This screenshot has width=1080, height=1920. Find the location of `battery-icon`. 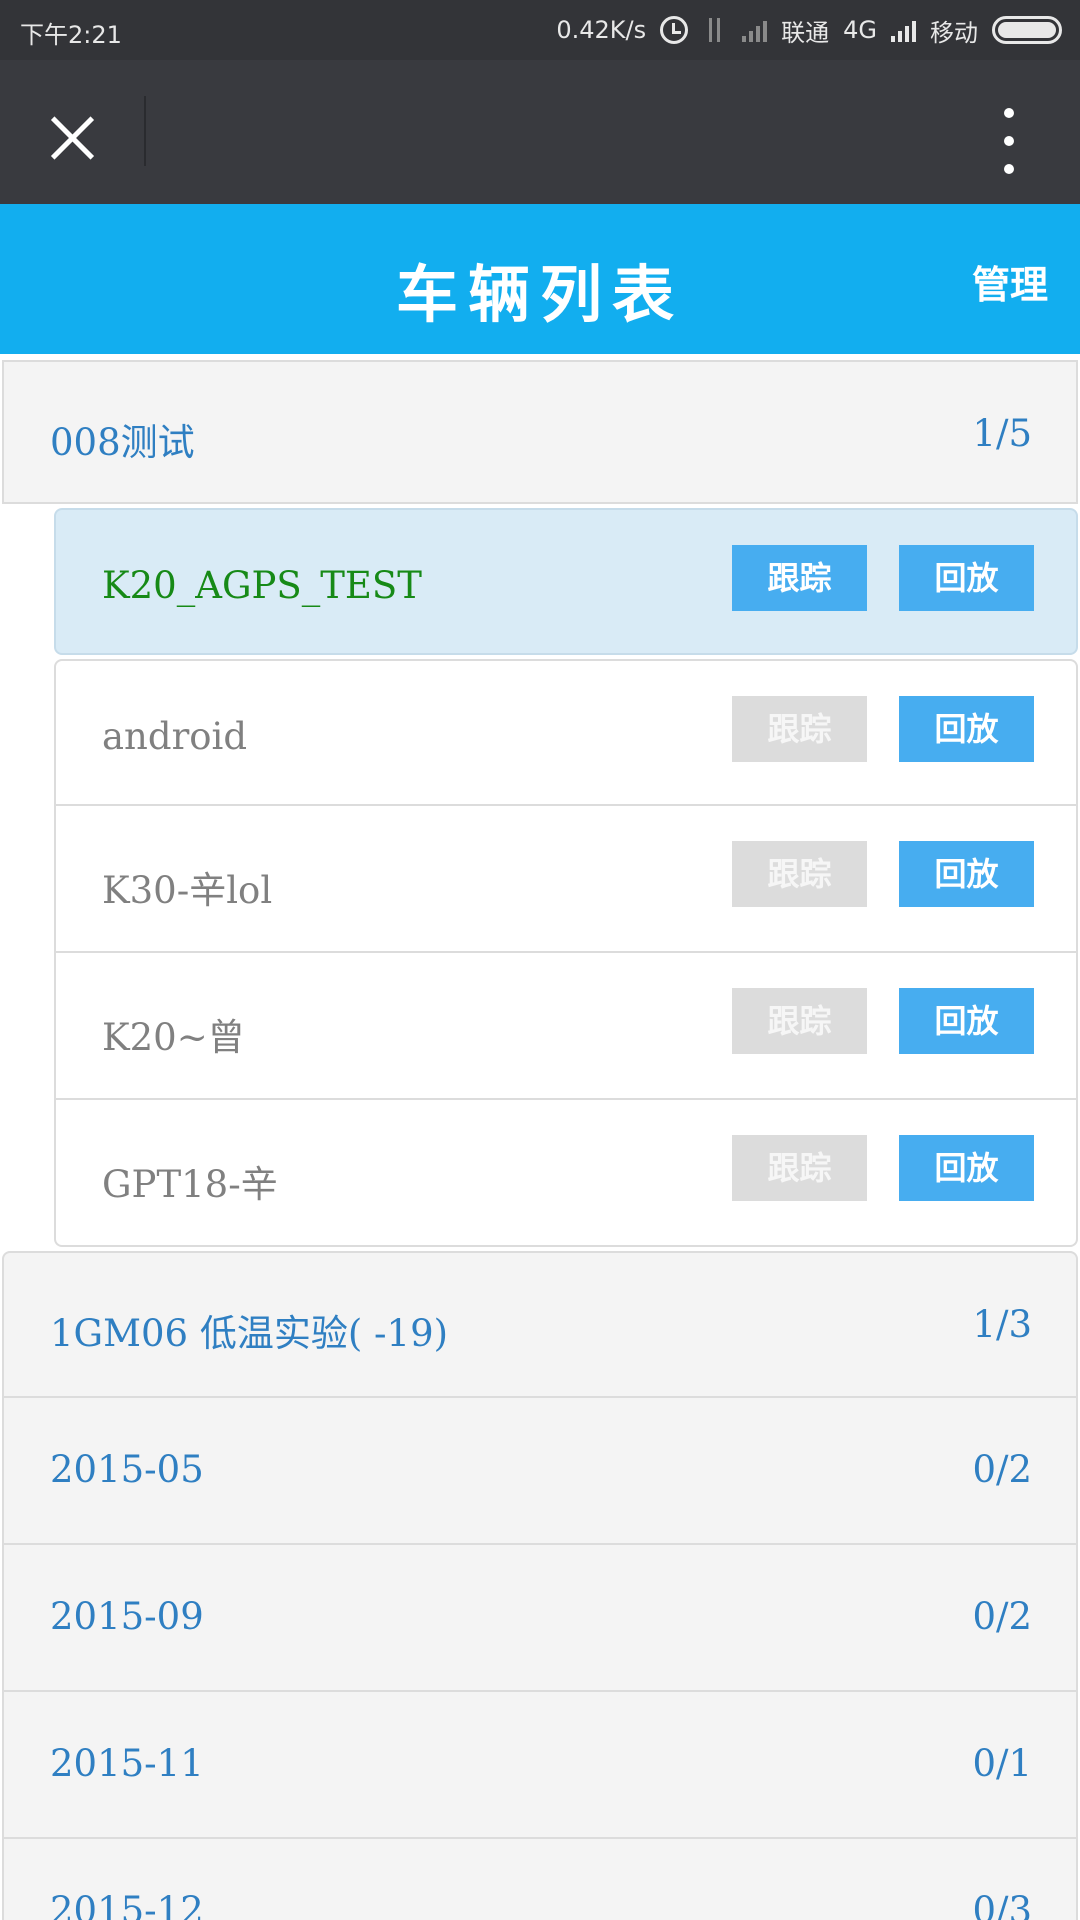

battery-icon is located at coordinates (1027, 30).